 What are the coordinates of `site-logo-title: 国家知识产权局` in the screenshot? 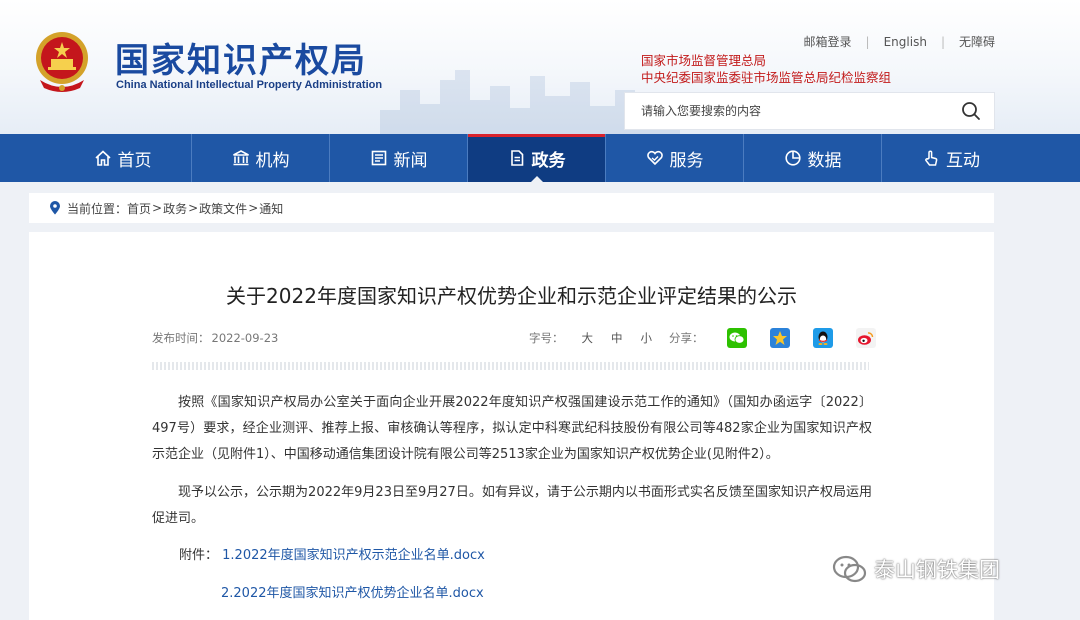 It's located at (241, 57).